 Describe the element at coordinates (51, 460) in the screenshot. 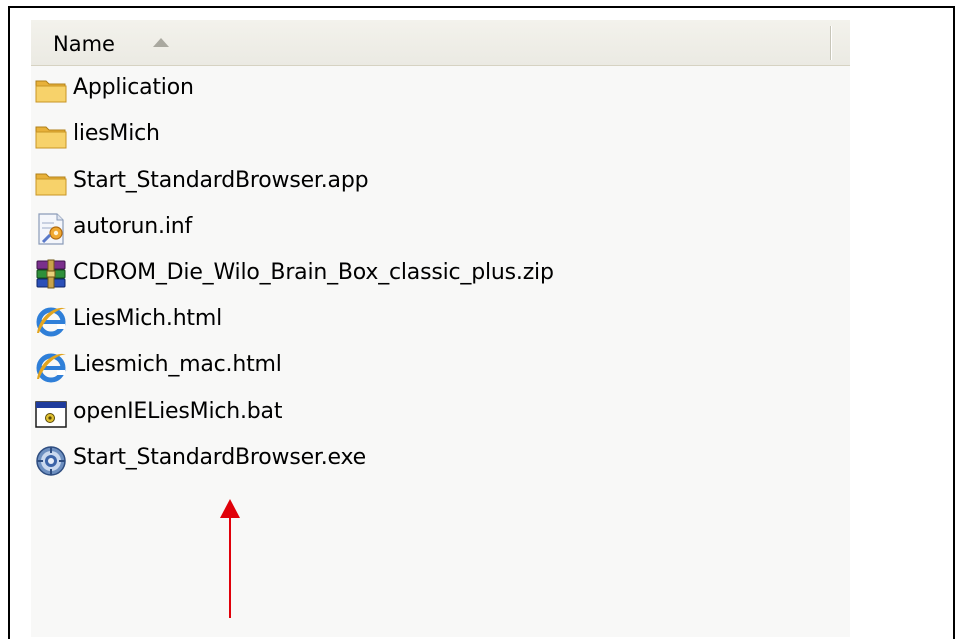

I see `application-exe-icon` at that location.